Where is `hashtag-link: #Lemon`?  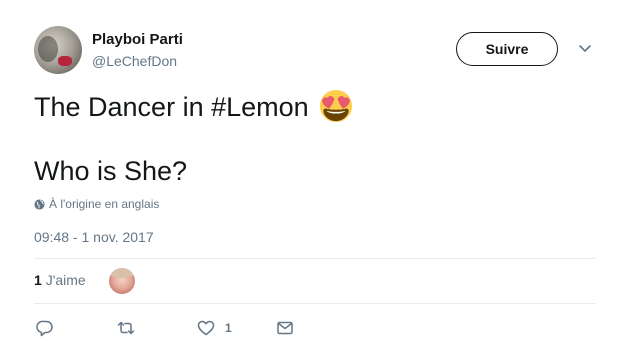 hashtag-link: #Lemon is located at coordinates (260, 107).